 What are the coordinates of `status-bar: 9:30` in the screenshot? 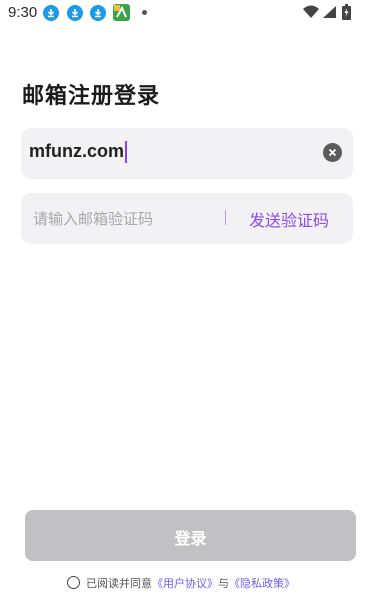 It's located at (190, 13).